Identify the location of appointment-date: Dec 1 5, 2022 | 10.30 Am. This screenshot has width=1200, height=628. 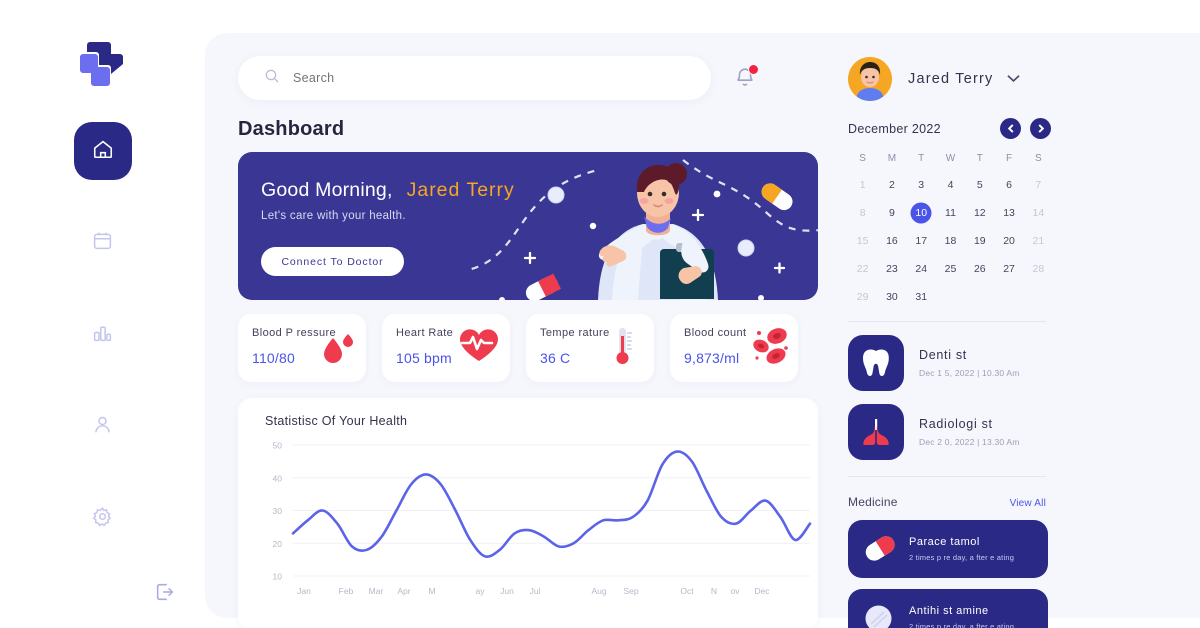
(969, 373).